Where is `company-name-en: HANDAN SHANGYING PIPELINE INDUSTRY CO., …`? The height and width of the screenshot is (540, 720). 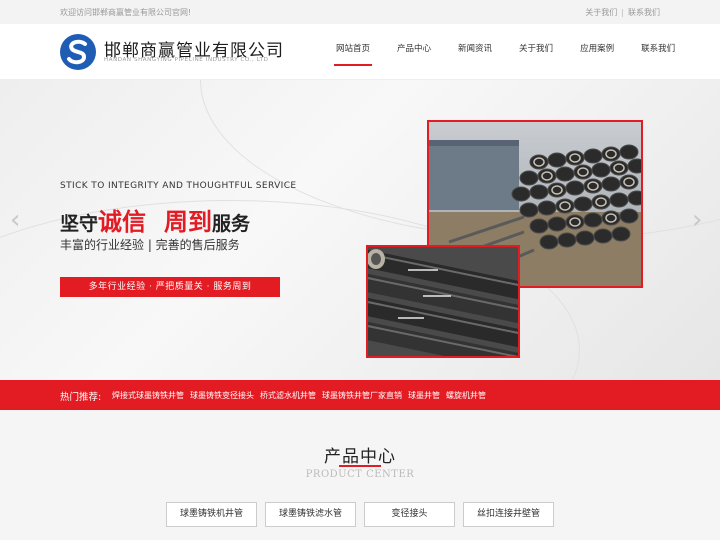 company-name-en: HANDAN SHANGYING PIPELINE INDUSTRY CO., … is located at coordinates (186, 60).